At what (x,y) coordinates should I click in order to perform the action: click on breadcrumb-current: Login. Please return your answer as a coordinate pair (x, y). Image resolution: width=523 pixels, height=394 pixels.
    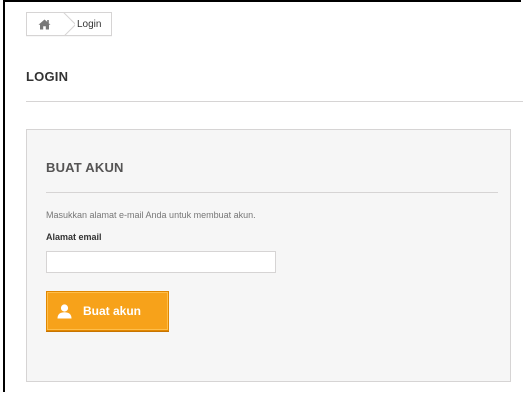
    Looking at the image, I should click on (89, 24).